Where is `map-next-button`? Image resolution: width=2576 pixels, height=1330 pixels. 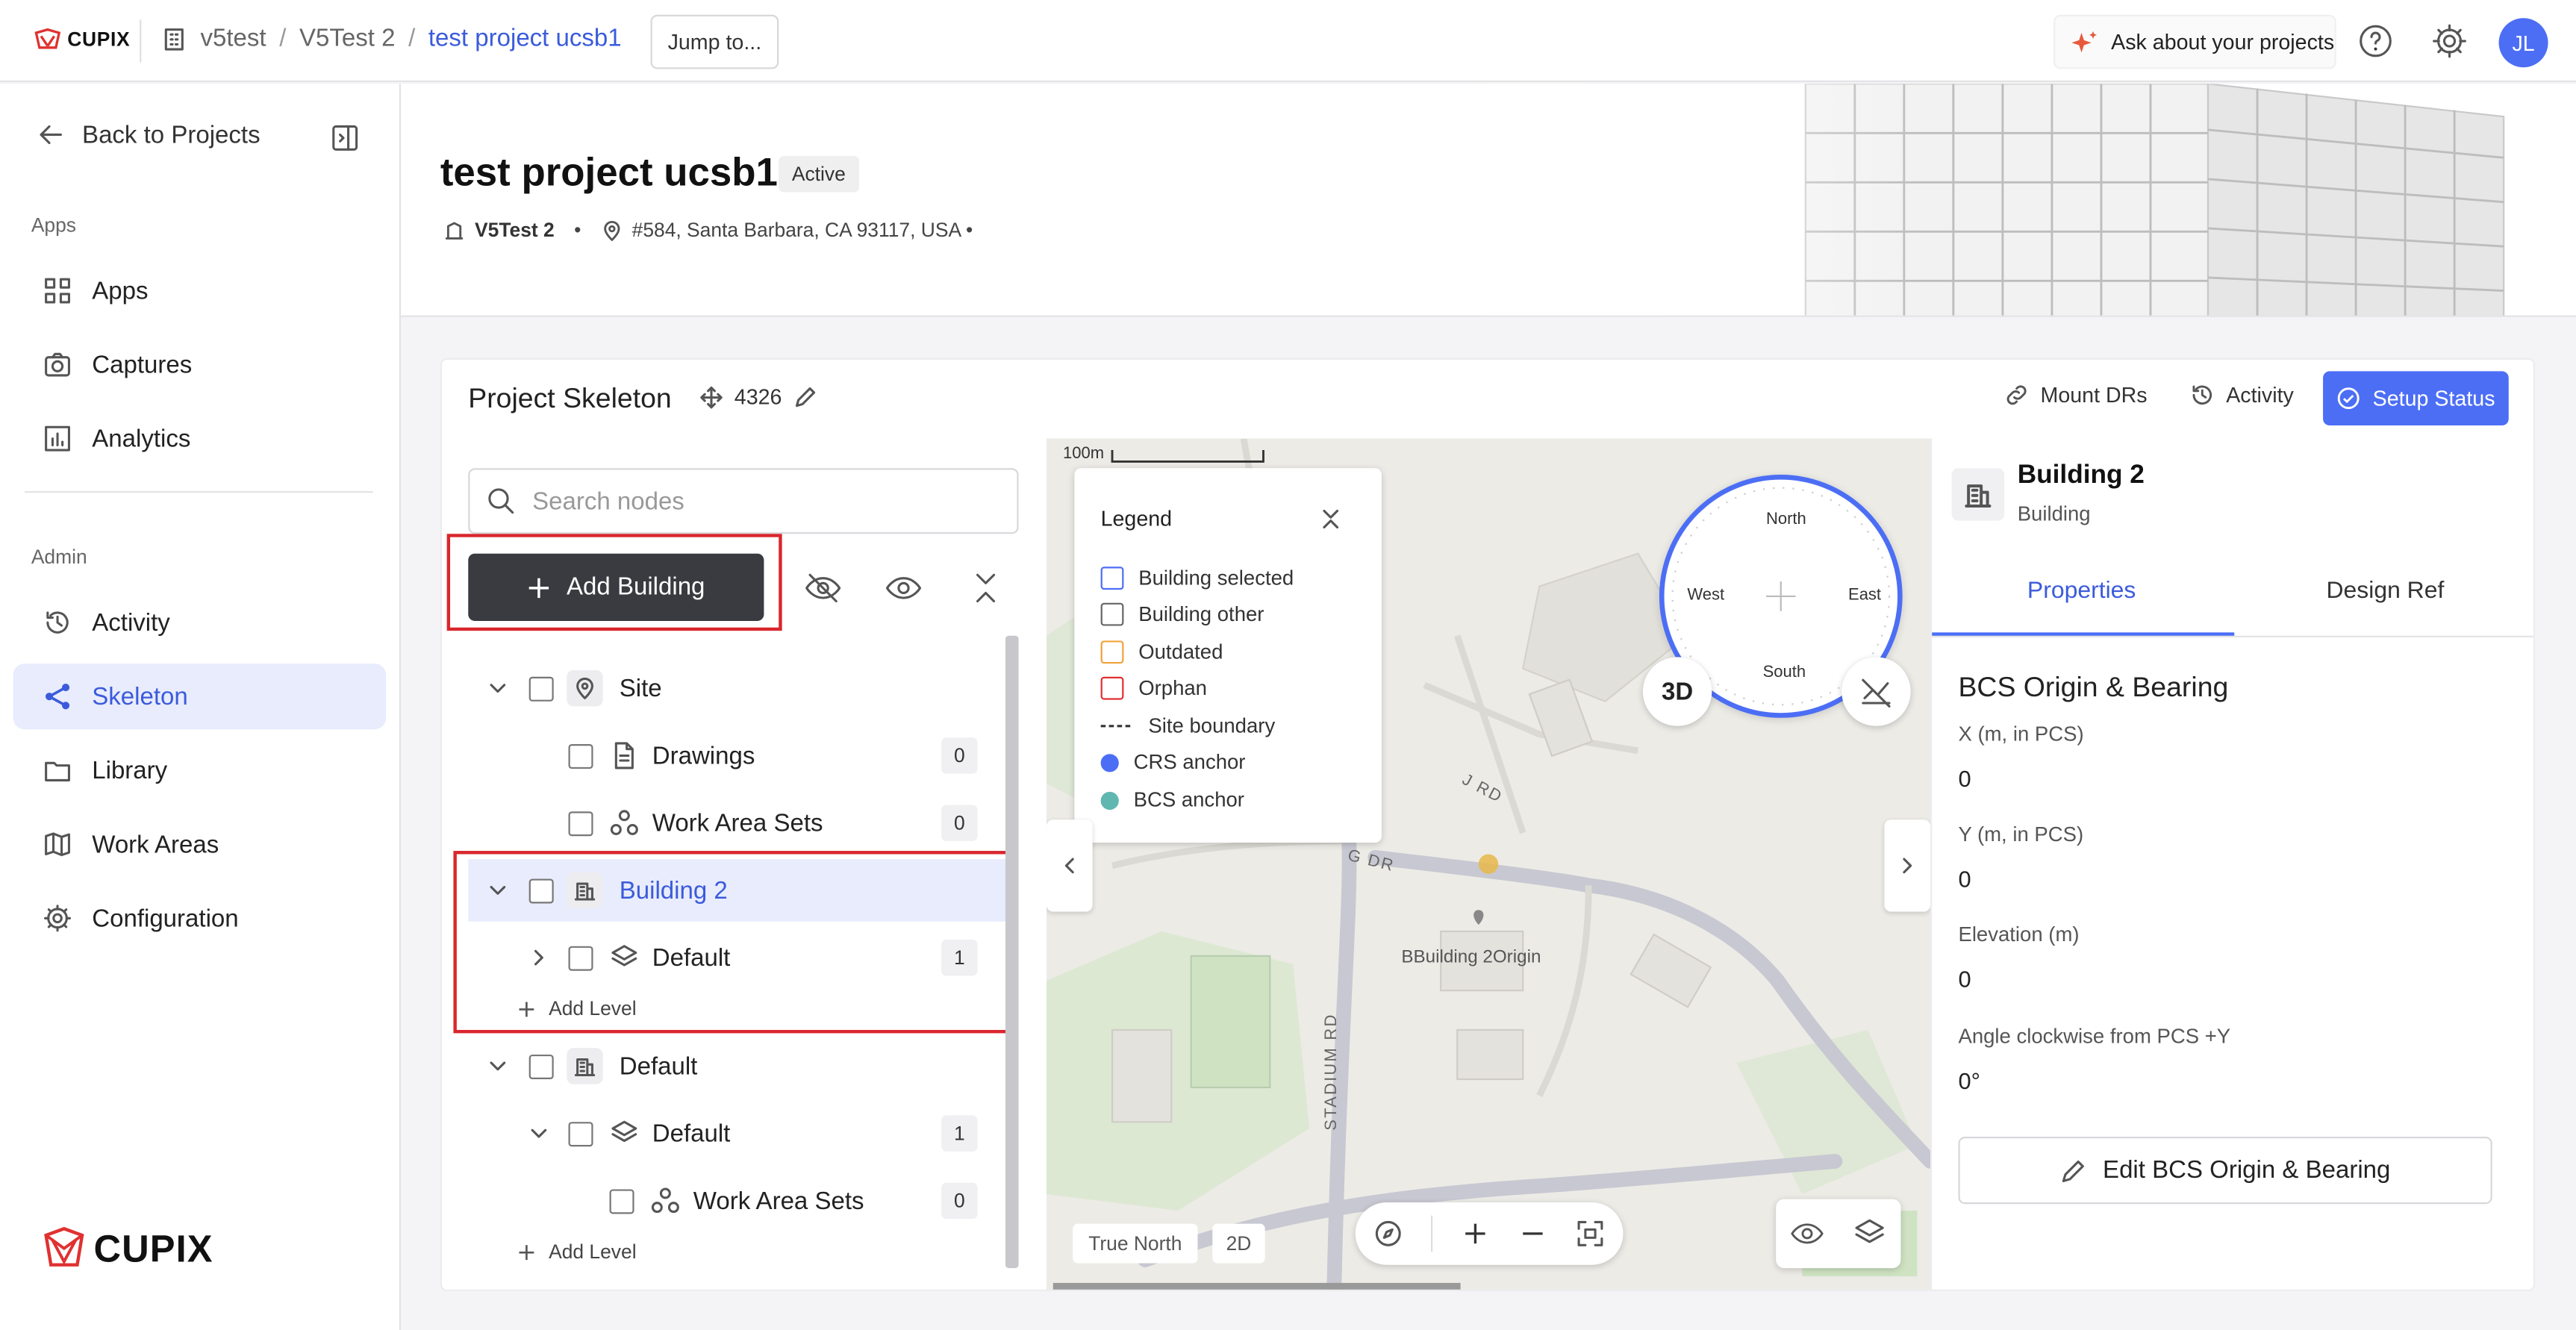 map-next-button is located at coordinates (1908, 866).